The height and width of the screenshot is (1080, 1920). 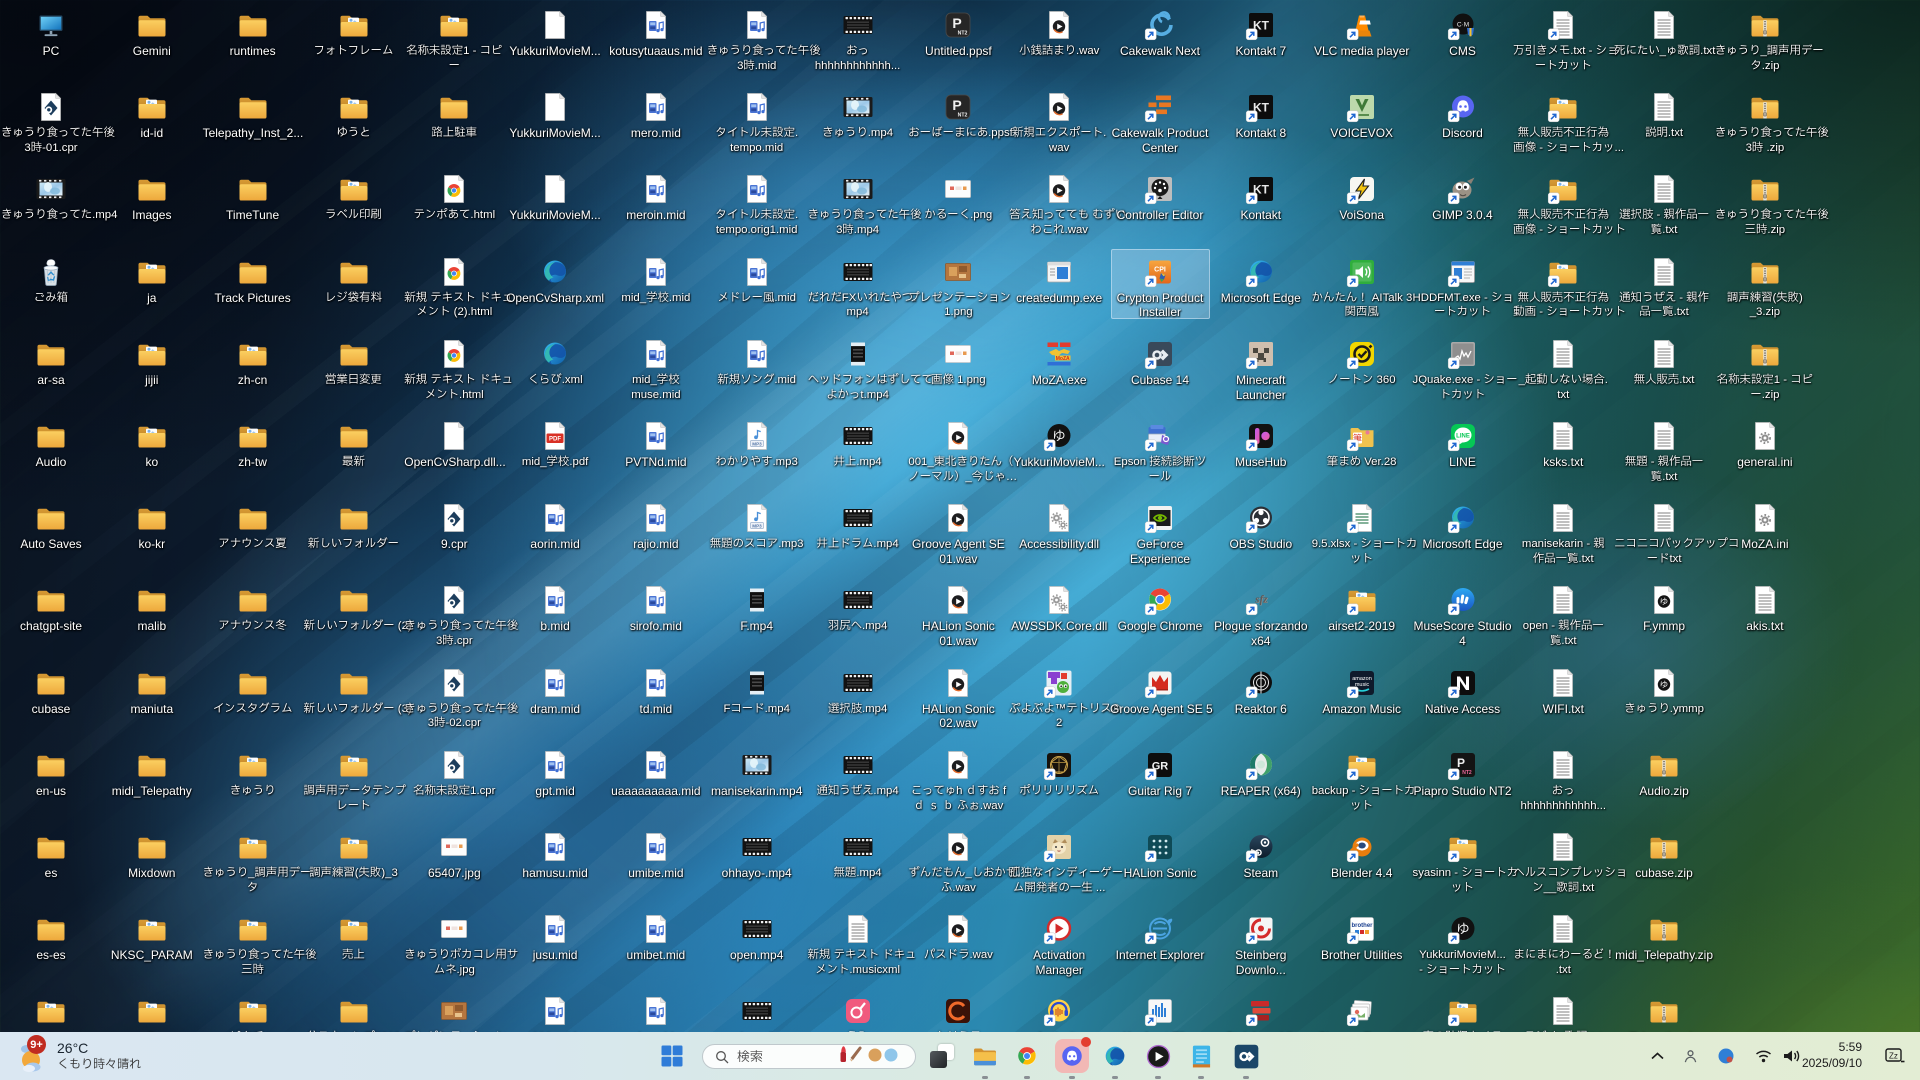 What do you see at coordinates (1893, 1056) in the screenshot?
I see `svg-text: Zz` at bounding box center [1893, 1056].